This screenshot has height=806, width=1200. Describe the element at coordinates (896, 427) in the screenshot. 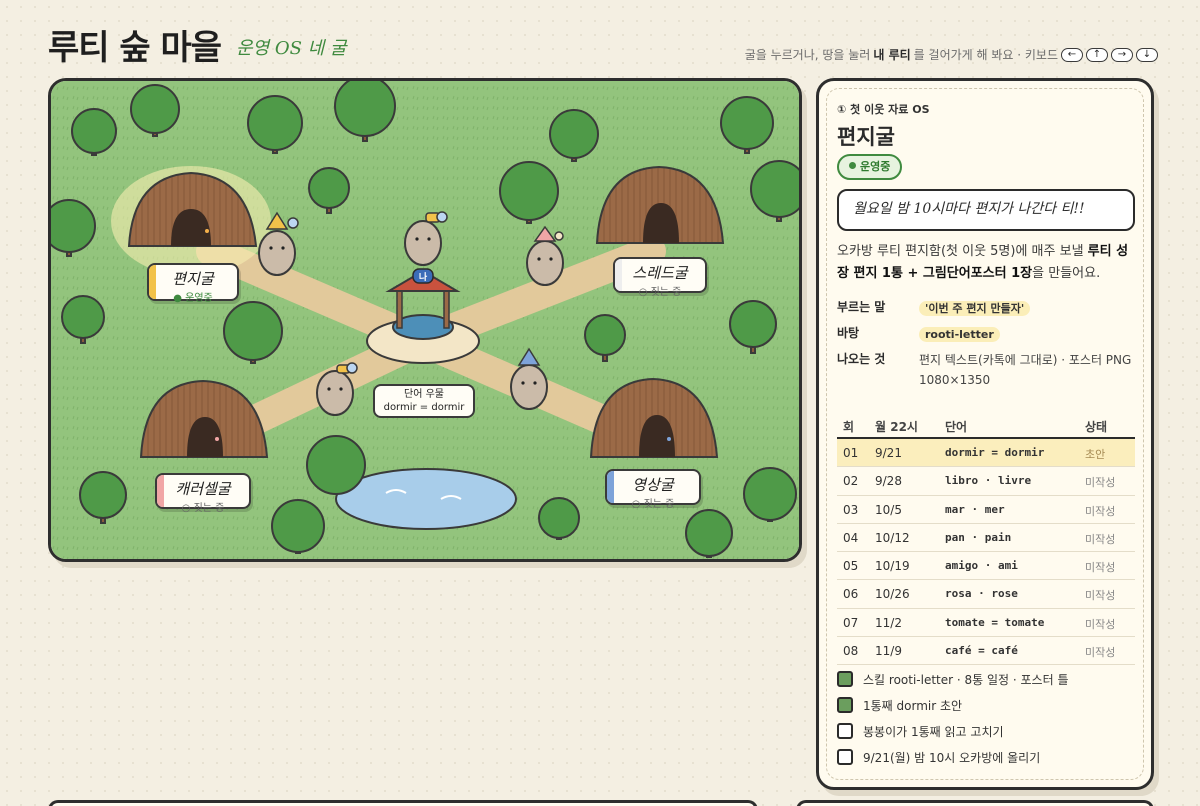

I see `col-header: 월 22시` at that location.